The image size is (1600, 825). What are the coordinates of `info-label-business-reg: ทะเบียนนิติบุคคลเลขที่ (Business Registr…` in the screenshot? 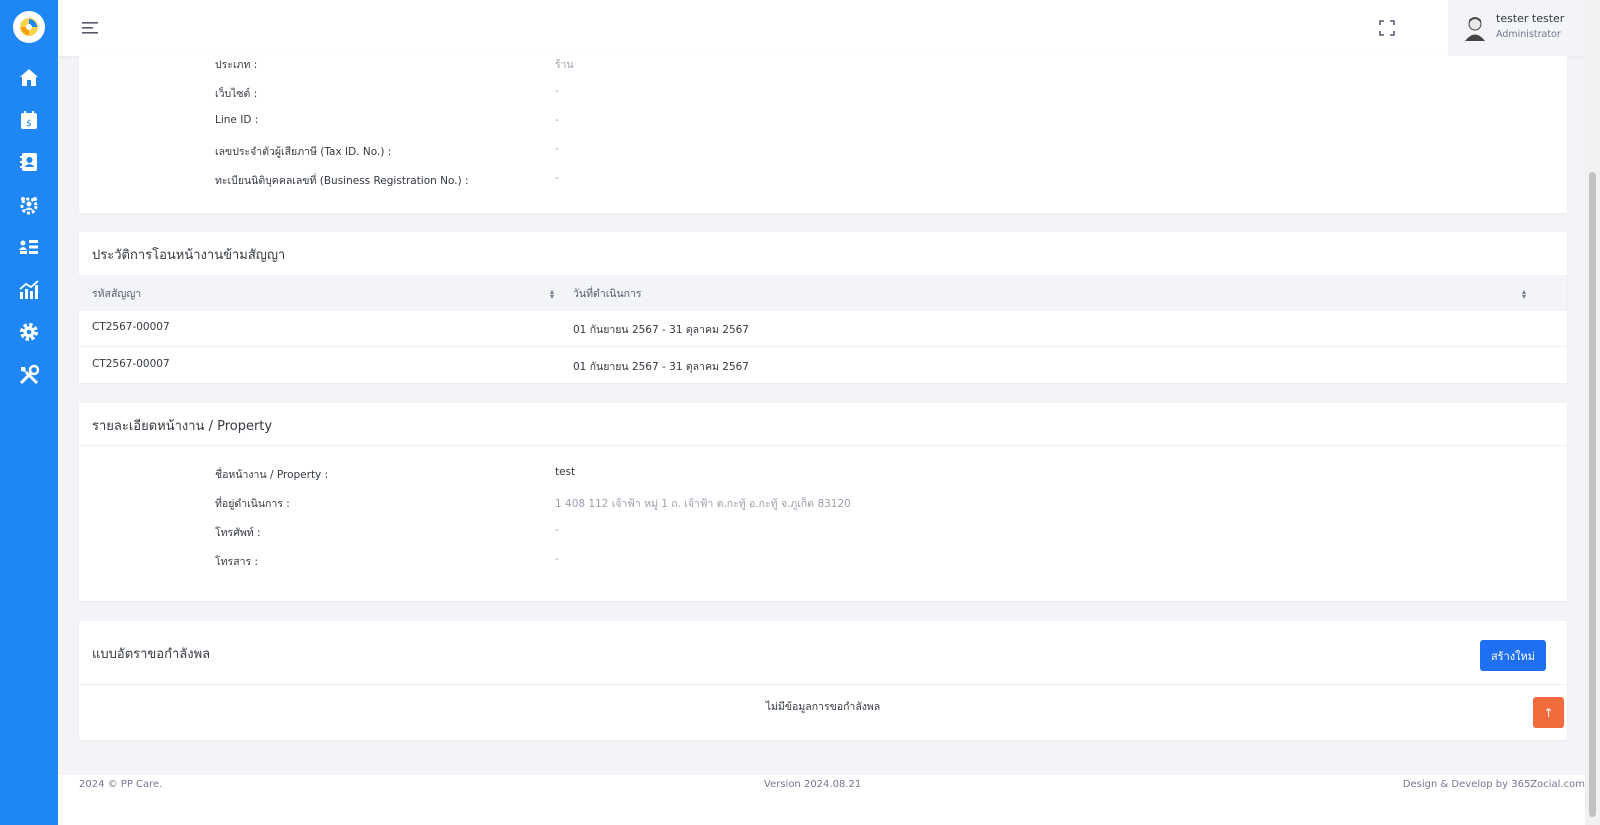 It's located at (342, 181).